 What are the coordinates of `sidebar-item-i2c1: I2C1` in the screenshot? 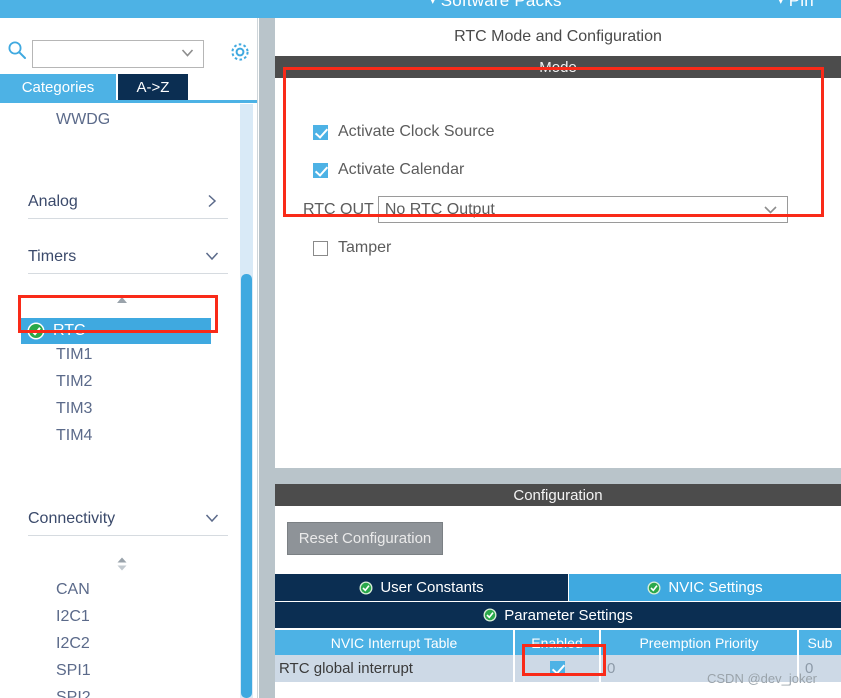 It's located at (73, 617).